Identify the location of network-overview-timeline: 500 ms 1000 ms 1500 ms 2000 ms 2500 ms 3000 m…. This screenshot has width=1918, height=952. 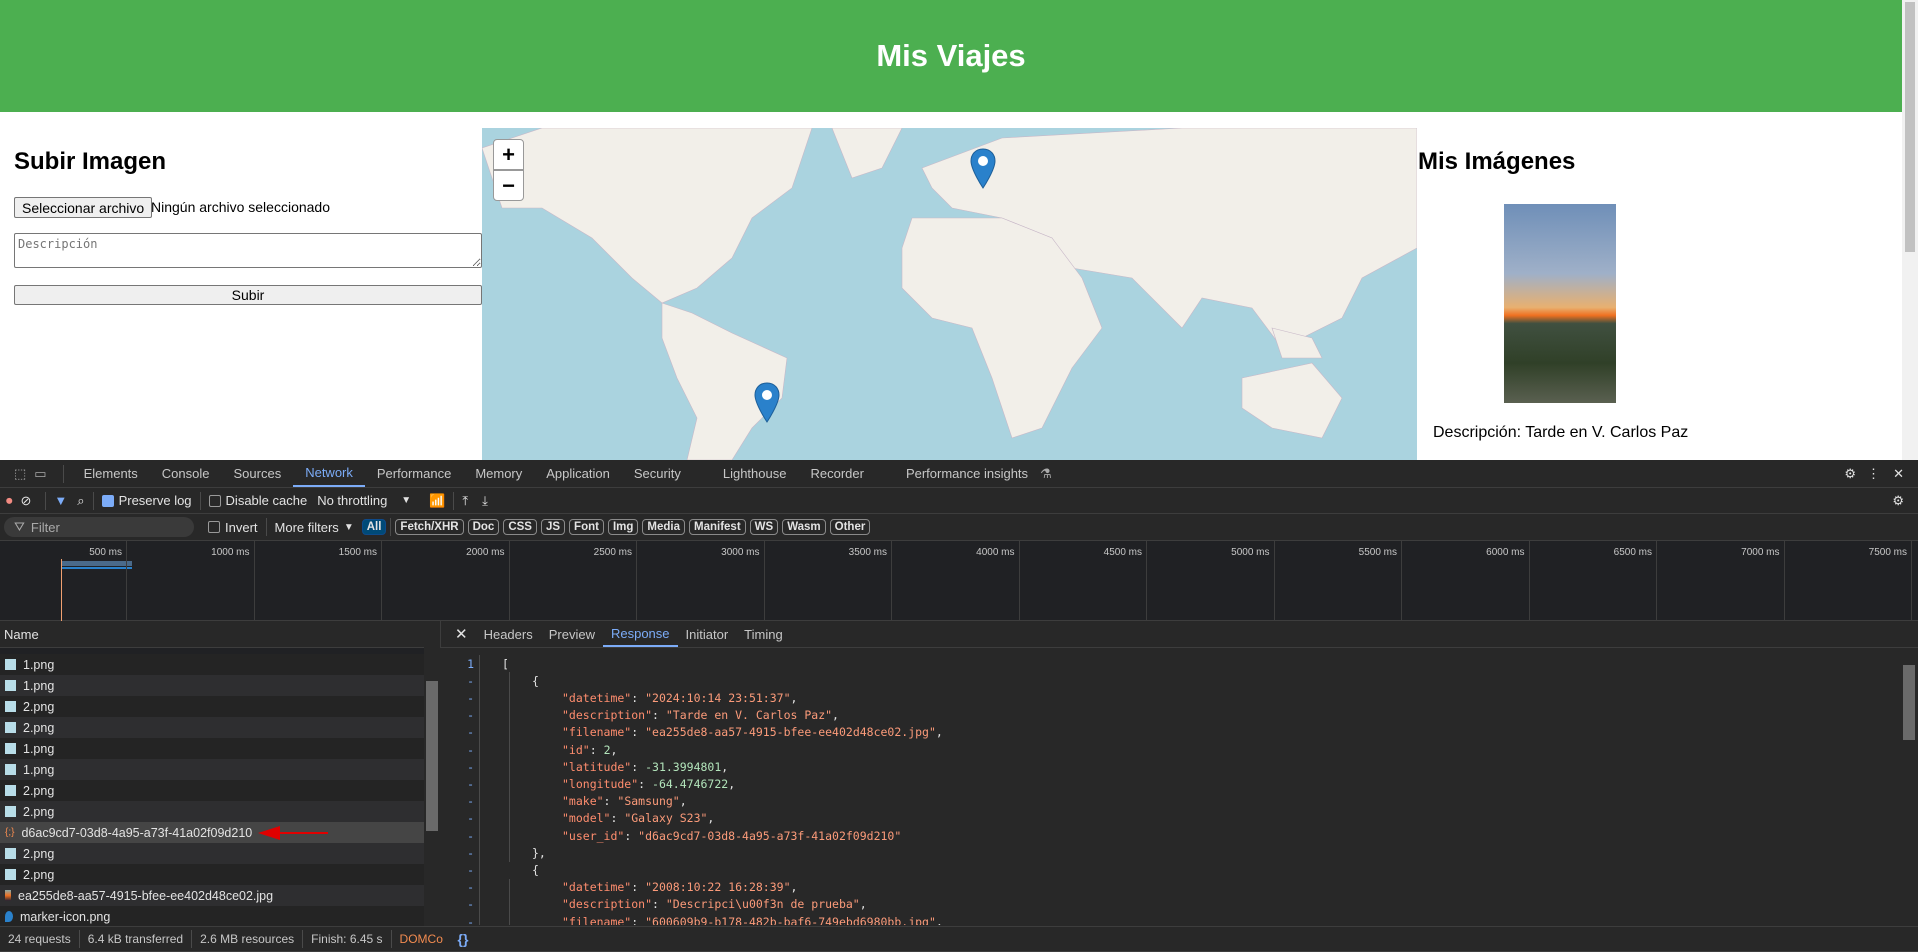
(959, 581).